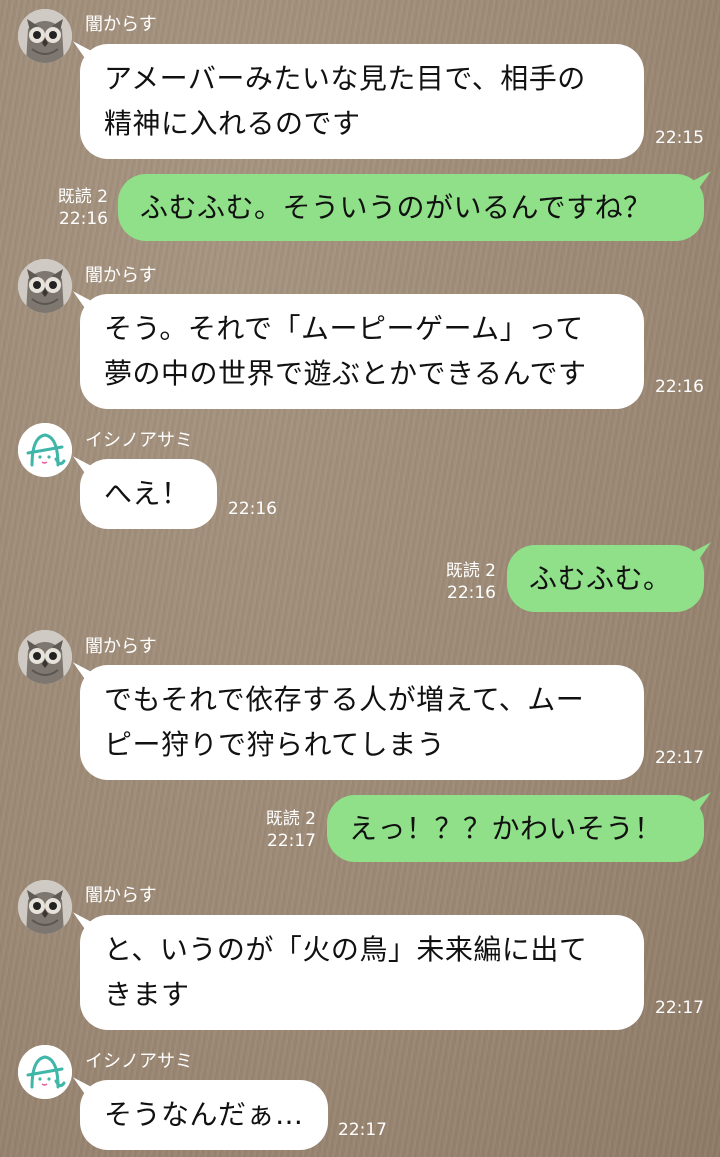  Describe the element at coordinates (362, 972) in the screenshot. I see `message-bubble: と、いうのが「火の鳥」未来編に出て きます` at that location.